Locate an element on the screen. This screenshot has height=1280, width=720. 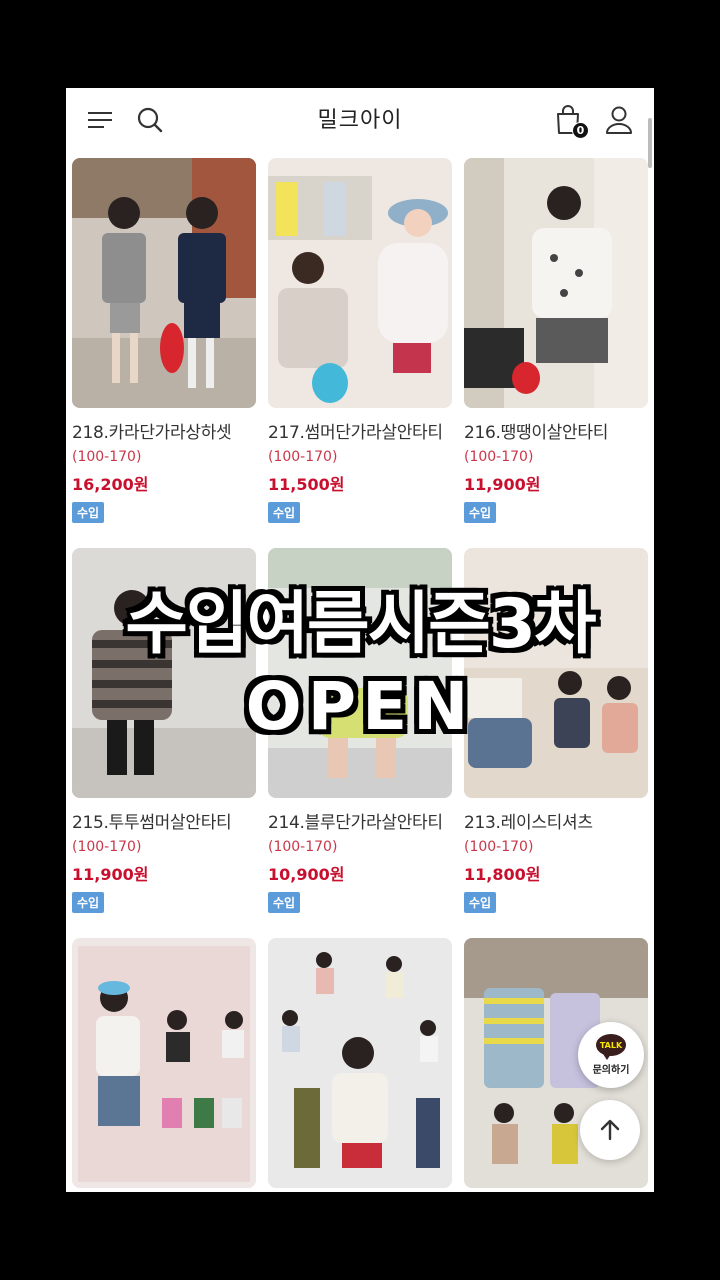
user-button is located at coordinates (619, 120).